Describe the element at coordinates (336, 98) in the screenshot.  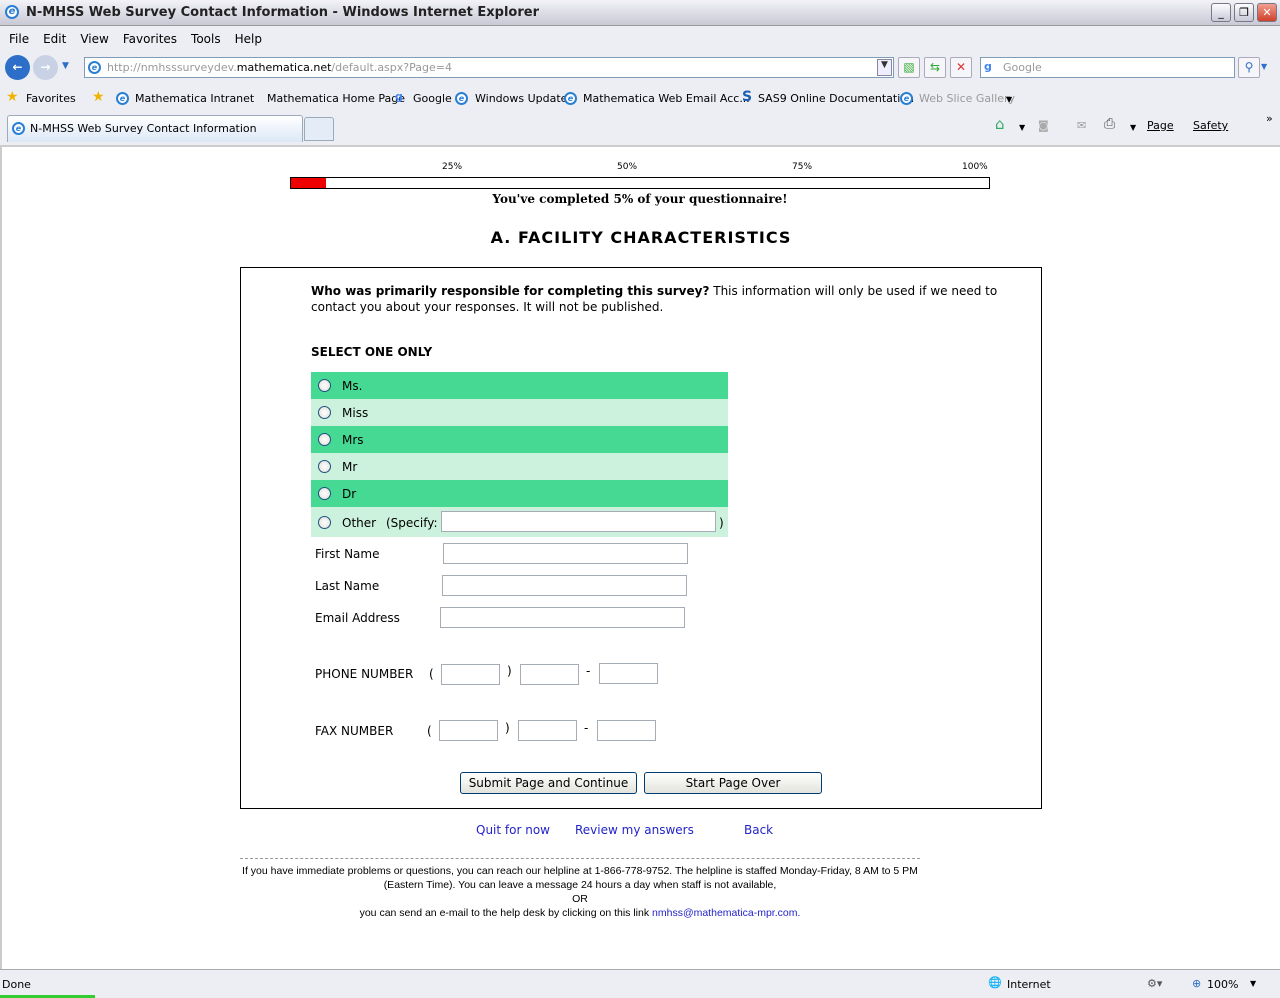
I see `fav-mathematica-home: Mathematica Home Page` at that location.